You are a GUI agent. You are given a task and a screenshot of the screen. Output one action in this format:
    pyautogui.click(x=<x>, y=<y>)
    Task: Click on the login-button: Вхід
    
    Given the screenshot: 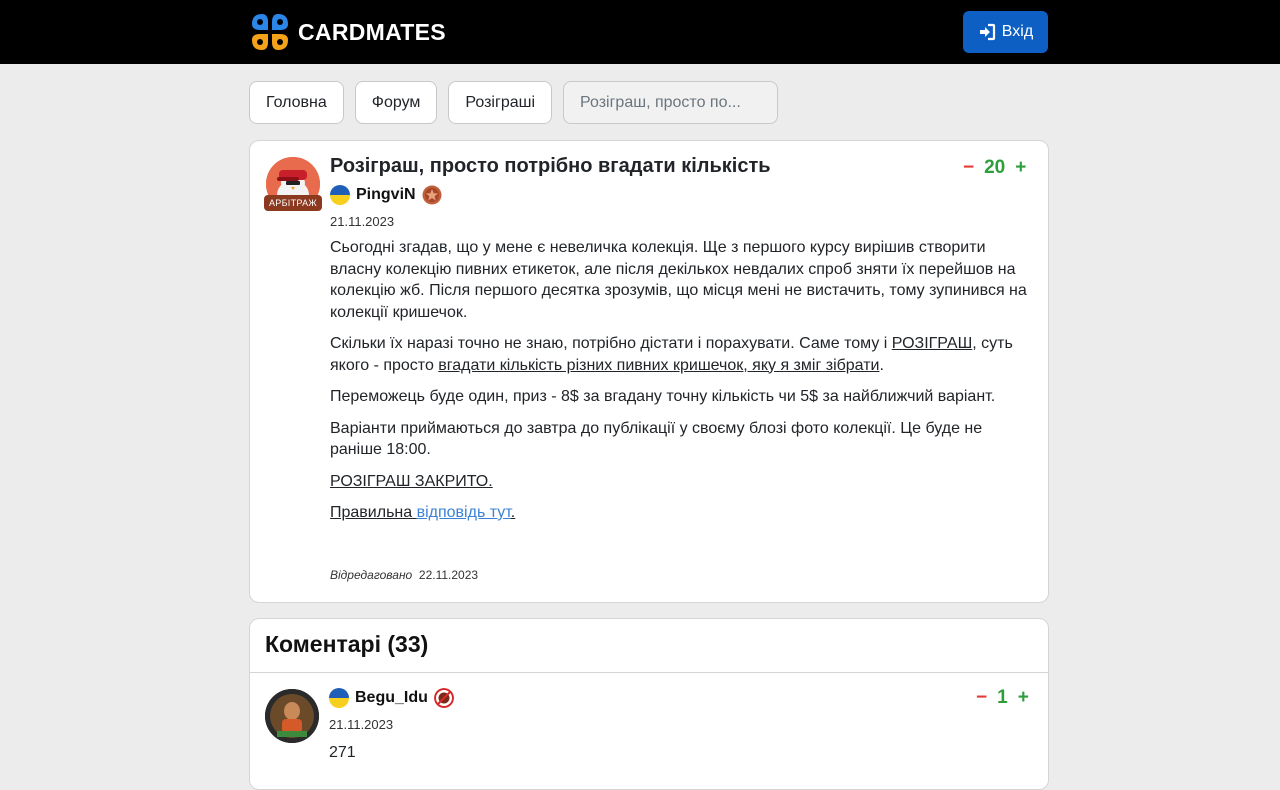 What is the action you would take?
    pyautogui.click(x=1005, y=32)
    